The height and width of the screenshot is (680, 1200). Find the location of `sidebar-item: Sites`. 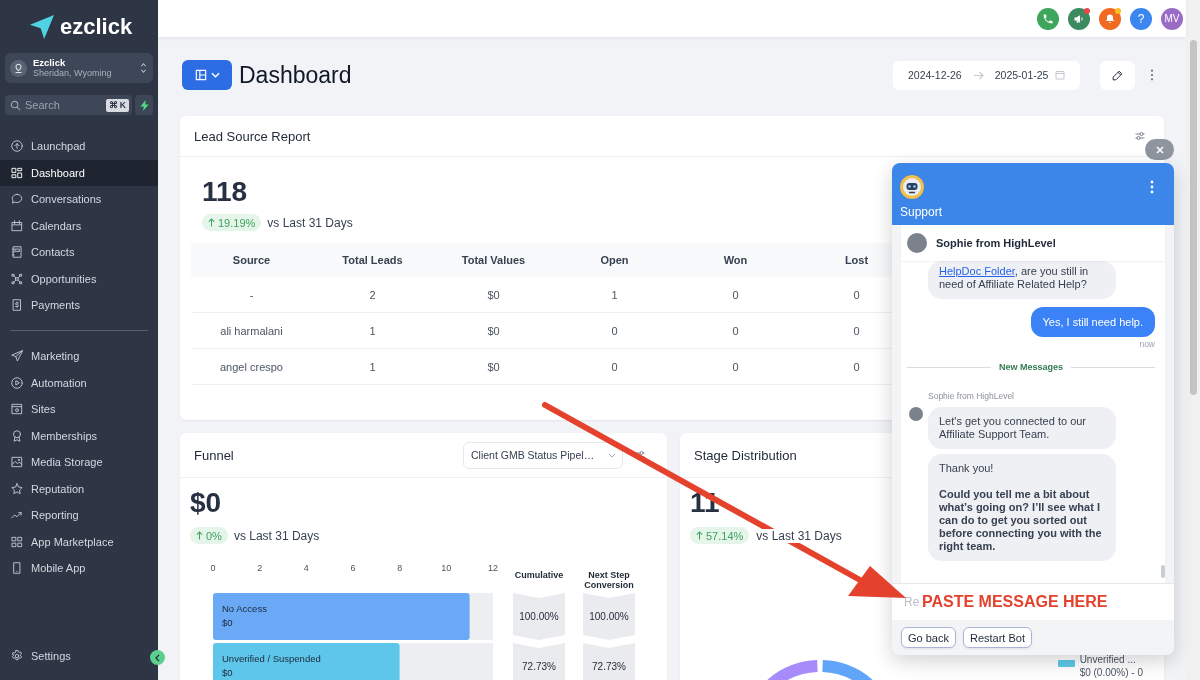

sidebar-item: Sites is located at coordinates (79, 409).